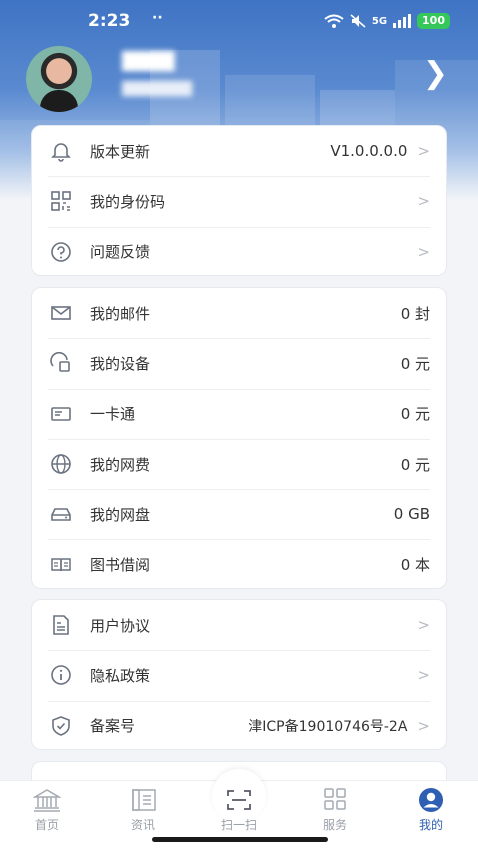 The image size is (478, 850). What do you see at coordinates (157, 89) in the screenshot?
I see `user-id: ███████` at bounding box center [157, 89].